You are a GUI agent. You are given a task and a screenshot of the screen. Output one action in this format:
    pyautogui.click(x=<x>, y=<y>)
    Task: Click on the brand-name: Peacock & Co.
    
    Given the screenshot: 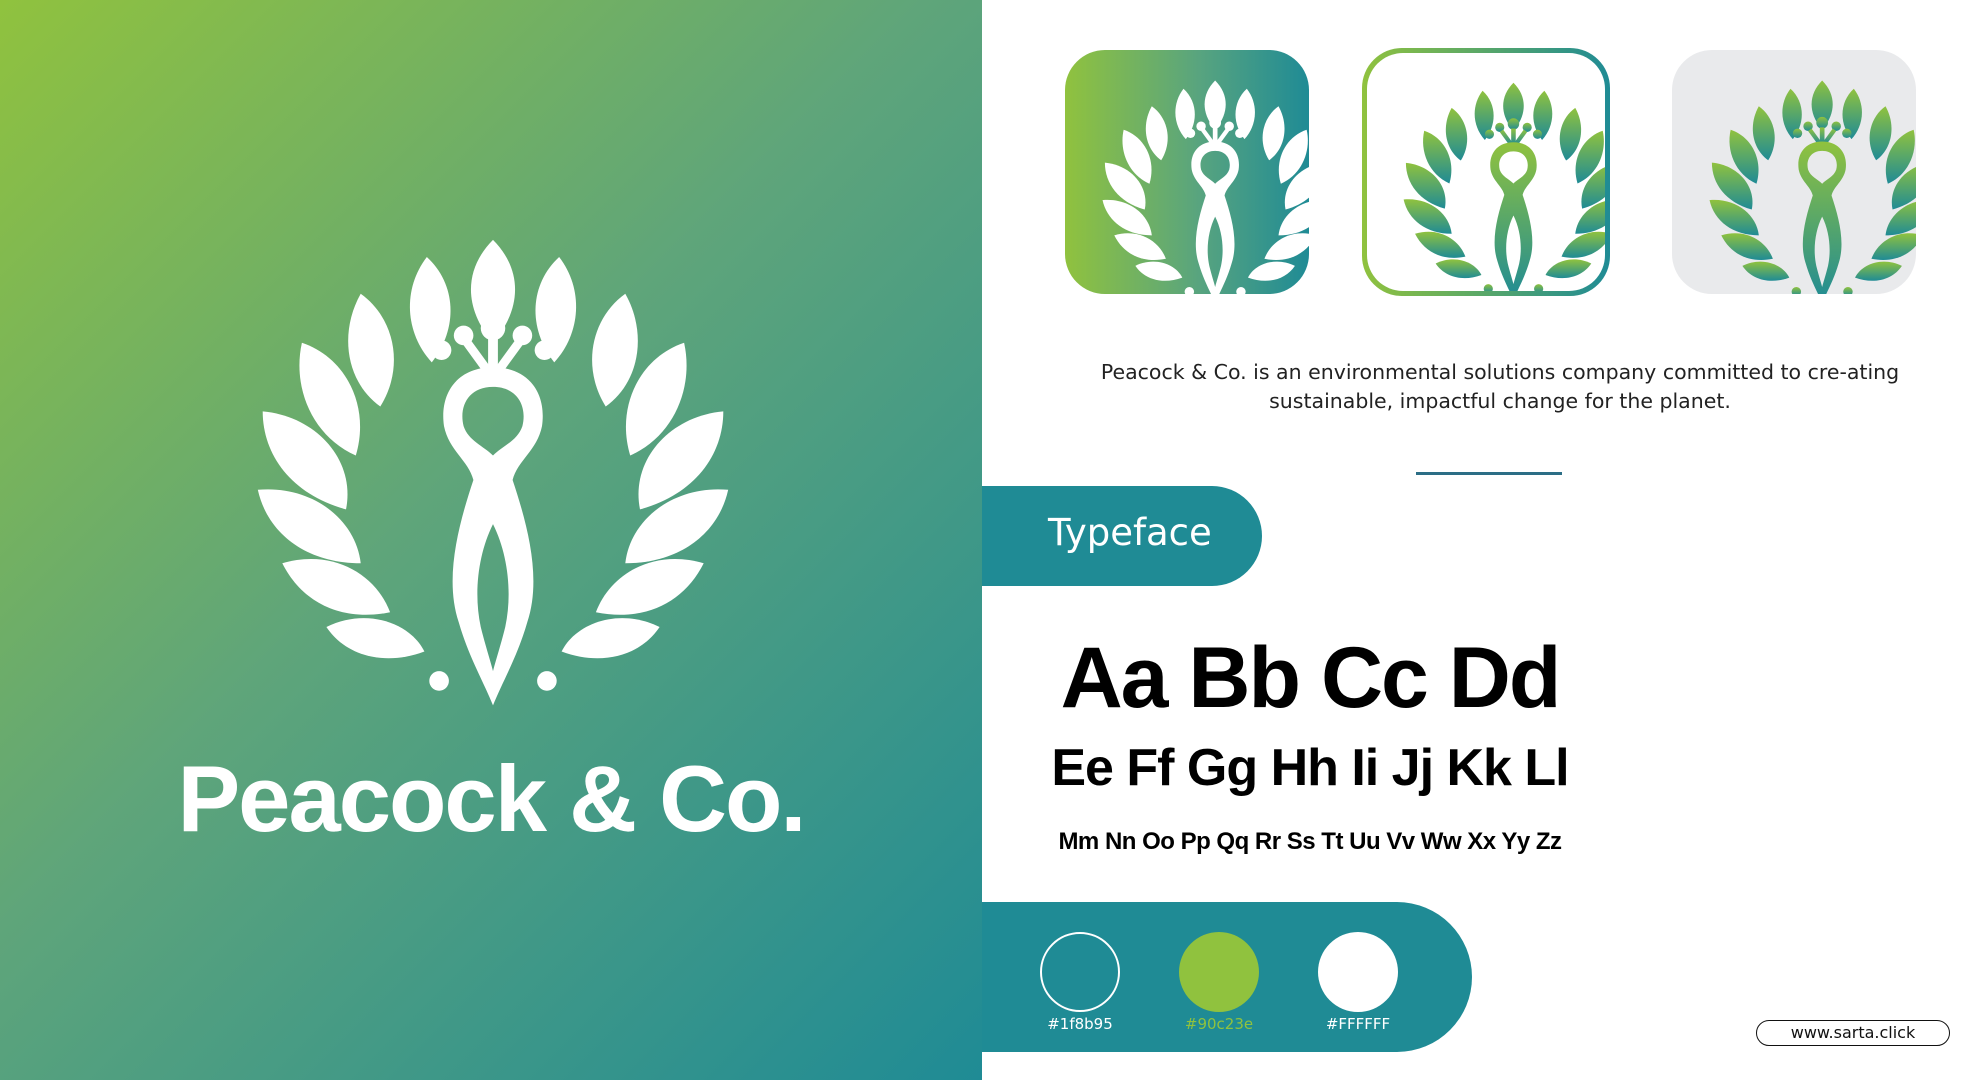 What is the action you would take?
    pyautogui.click(x=491, y=798)
    